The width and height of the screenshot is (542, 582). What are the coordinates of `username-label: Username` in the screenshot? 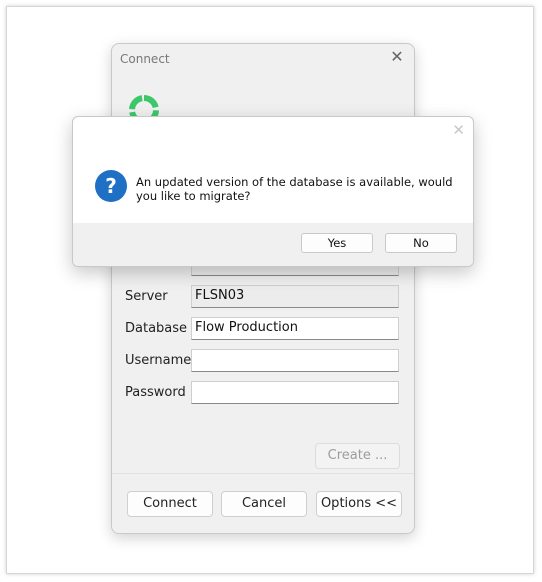 It's located at (158, 360).